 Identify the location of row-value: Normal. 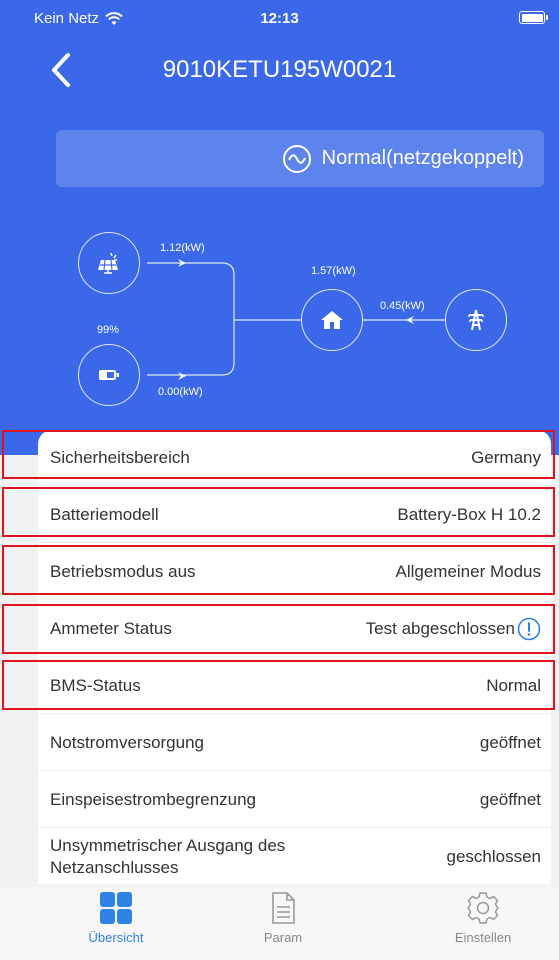
(513, 685).